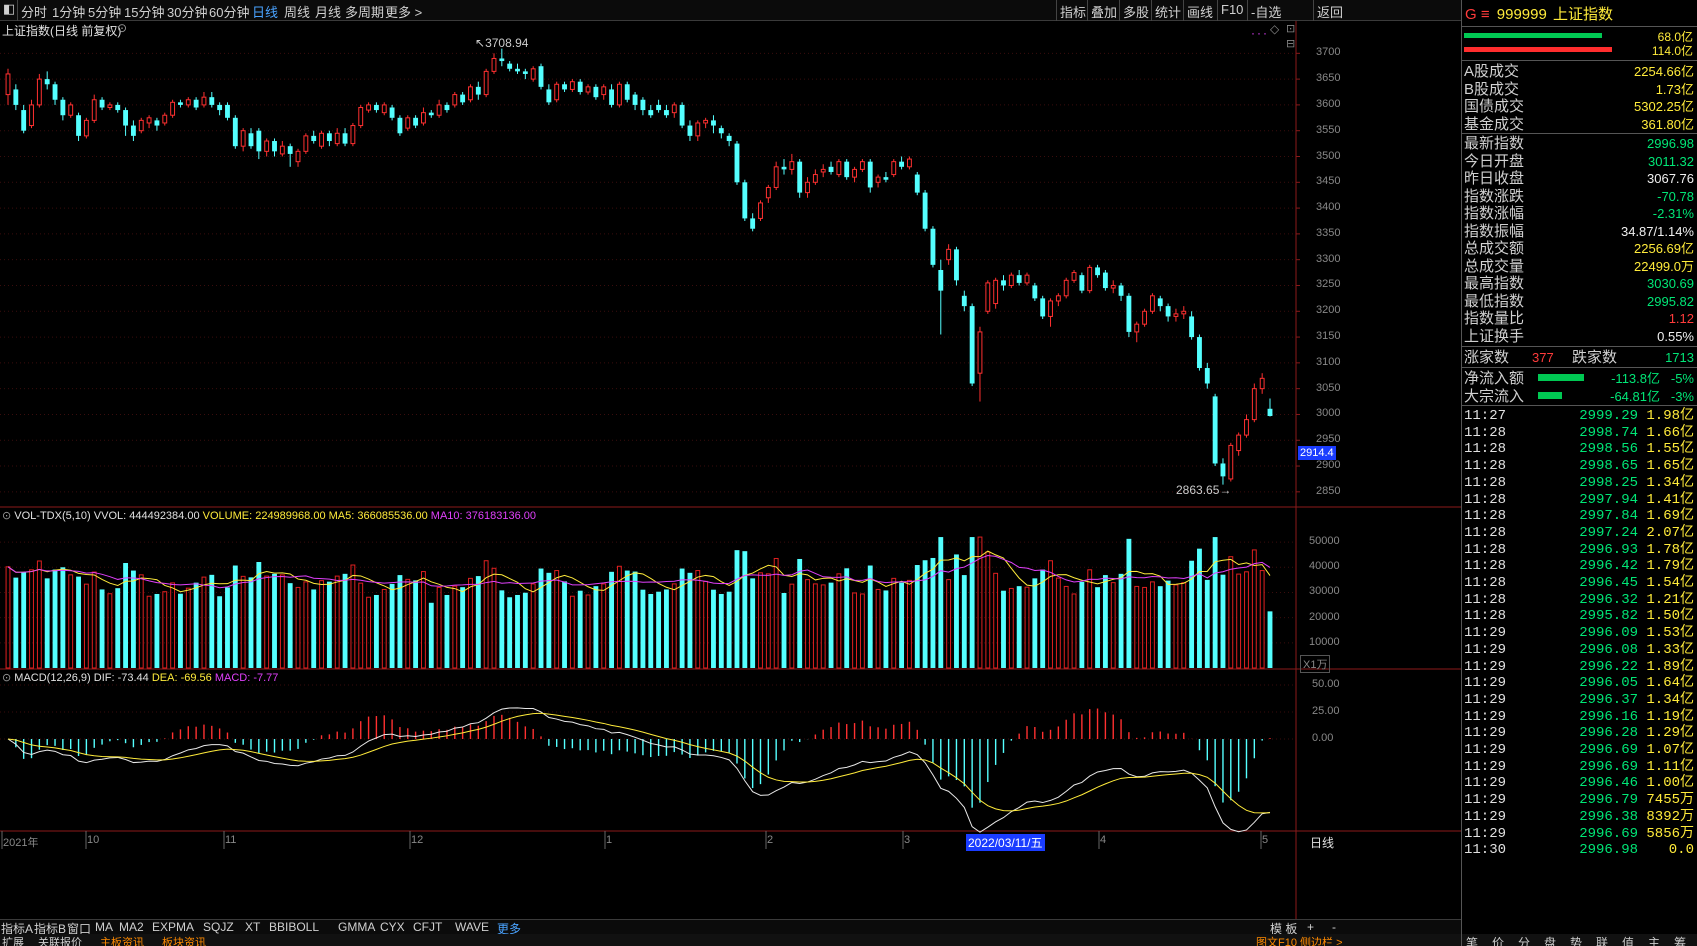 This screenshot has height=946, width=1697. What do you see at coordinates (68, 11) in the screenshot?
I see `period-tab: 1分钟` at bounding box center [68, 11].